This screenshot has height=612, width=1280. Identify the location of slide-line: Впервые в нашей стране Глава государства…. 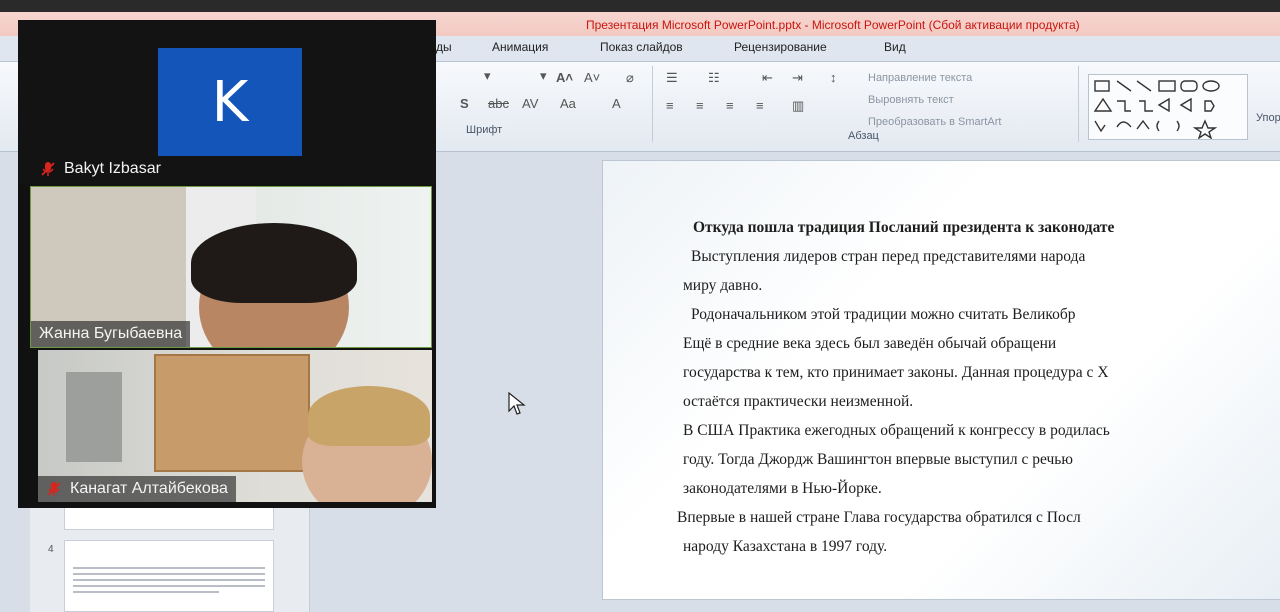
(879, 517).